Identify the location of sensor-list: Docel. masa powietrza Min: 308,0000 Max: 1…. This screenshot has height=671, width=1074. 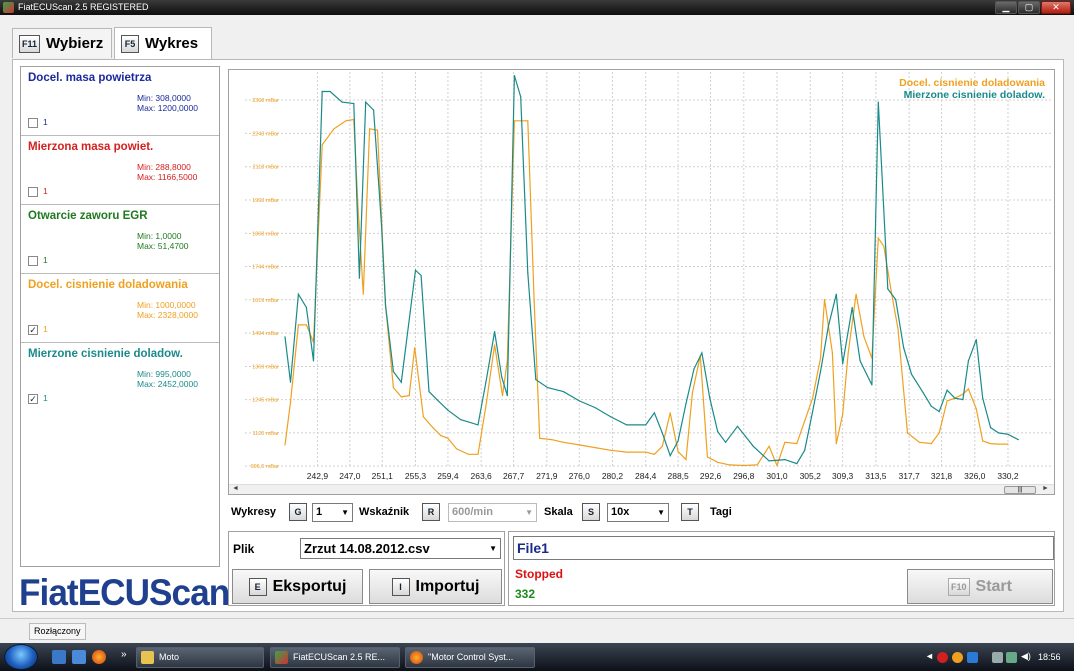
(120, 316).